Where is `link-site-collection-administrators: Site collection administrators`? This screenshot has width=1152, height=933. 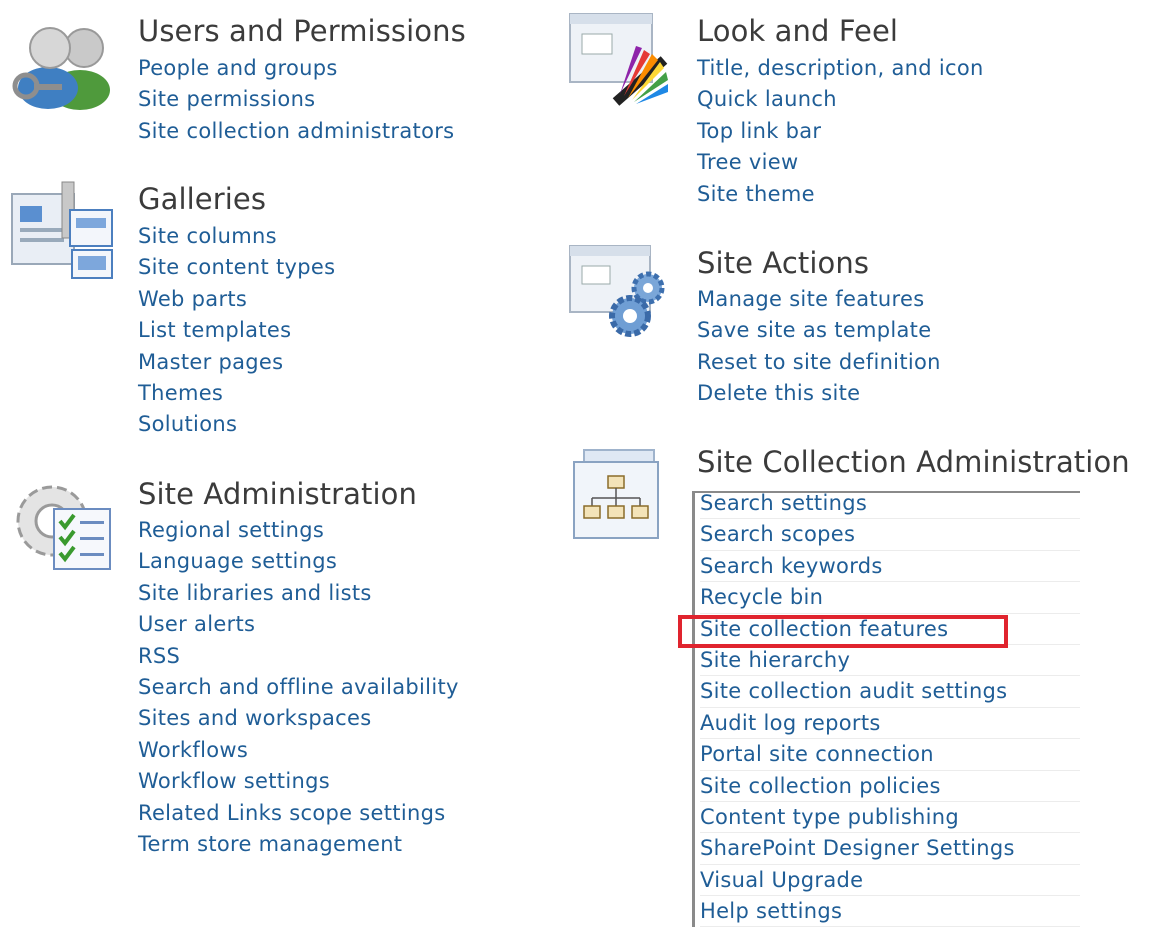 link-site-collection-administrators: Site collection administrators is located at coordinates (296, 131).